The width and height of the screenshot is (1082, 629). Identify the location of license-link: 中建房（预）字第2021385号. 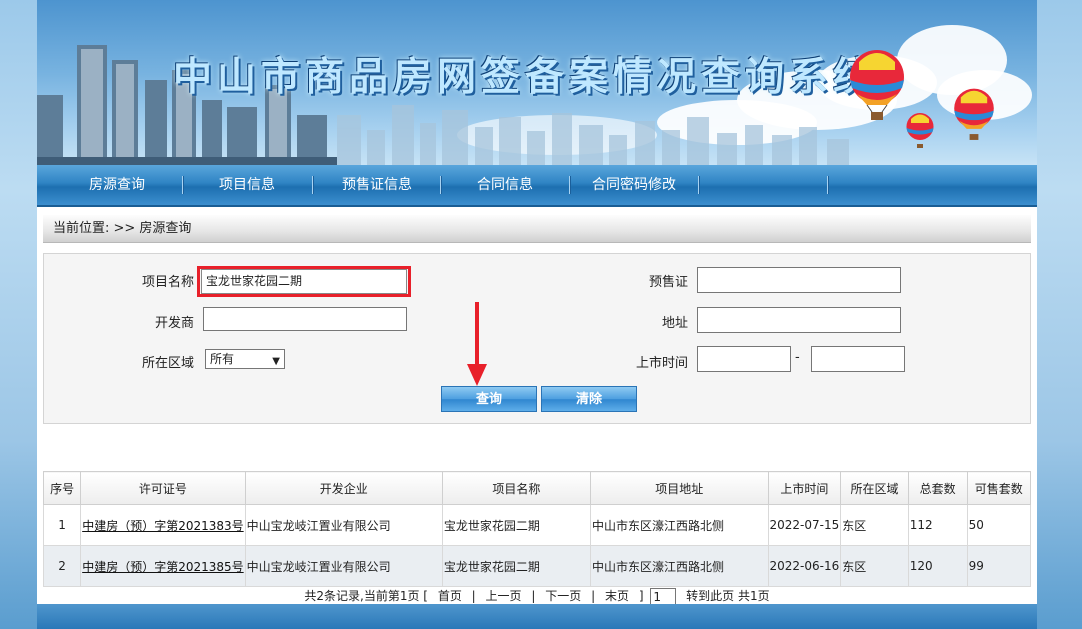
(162, 567).